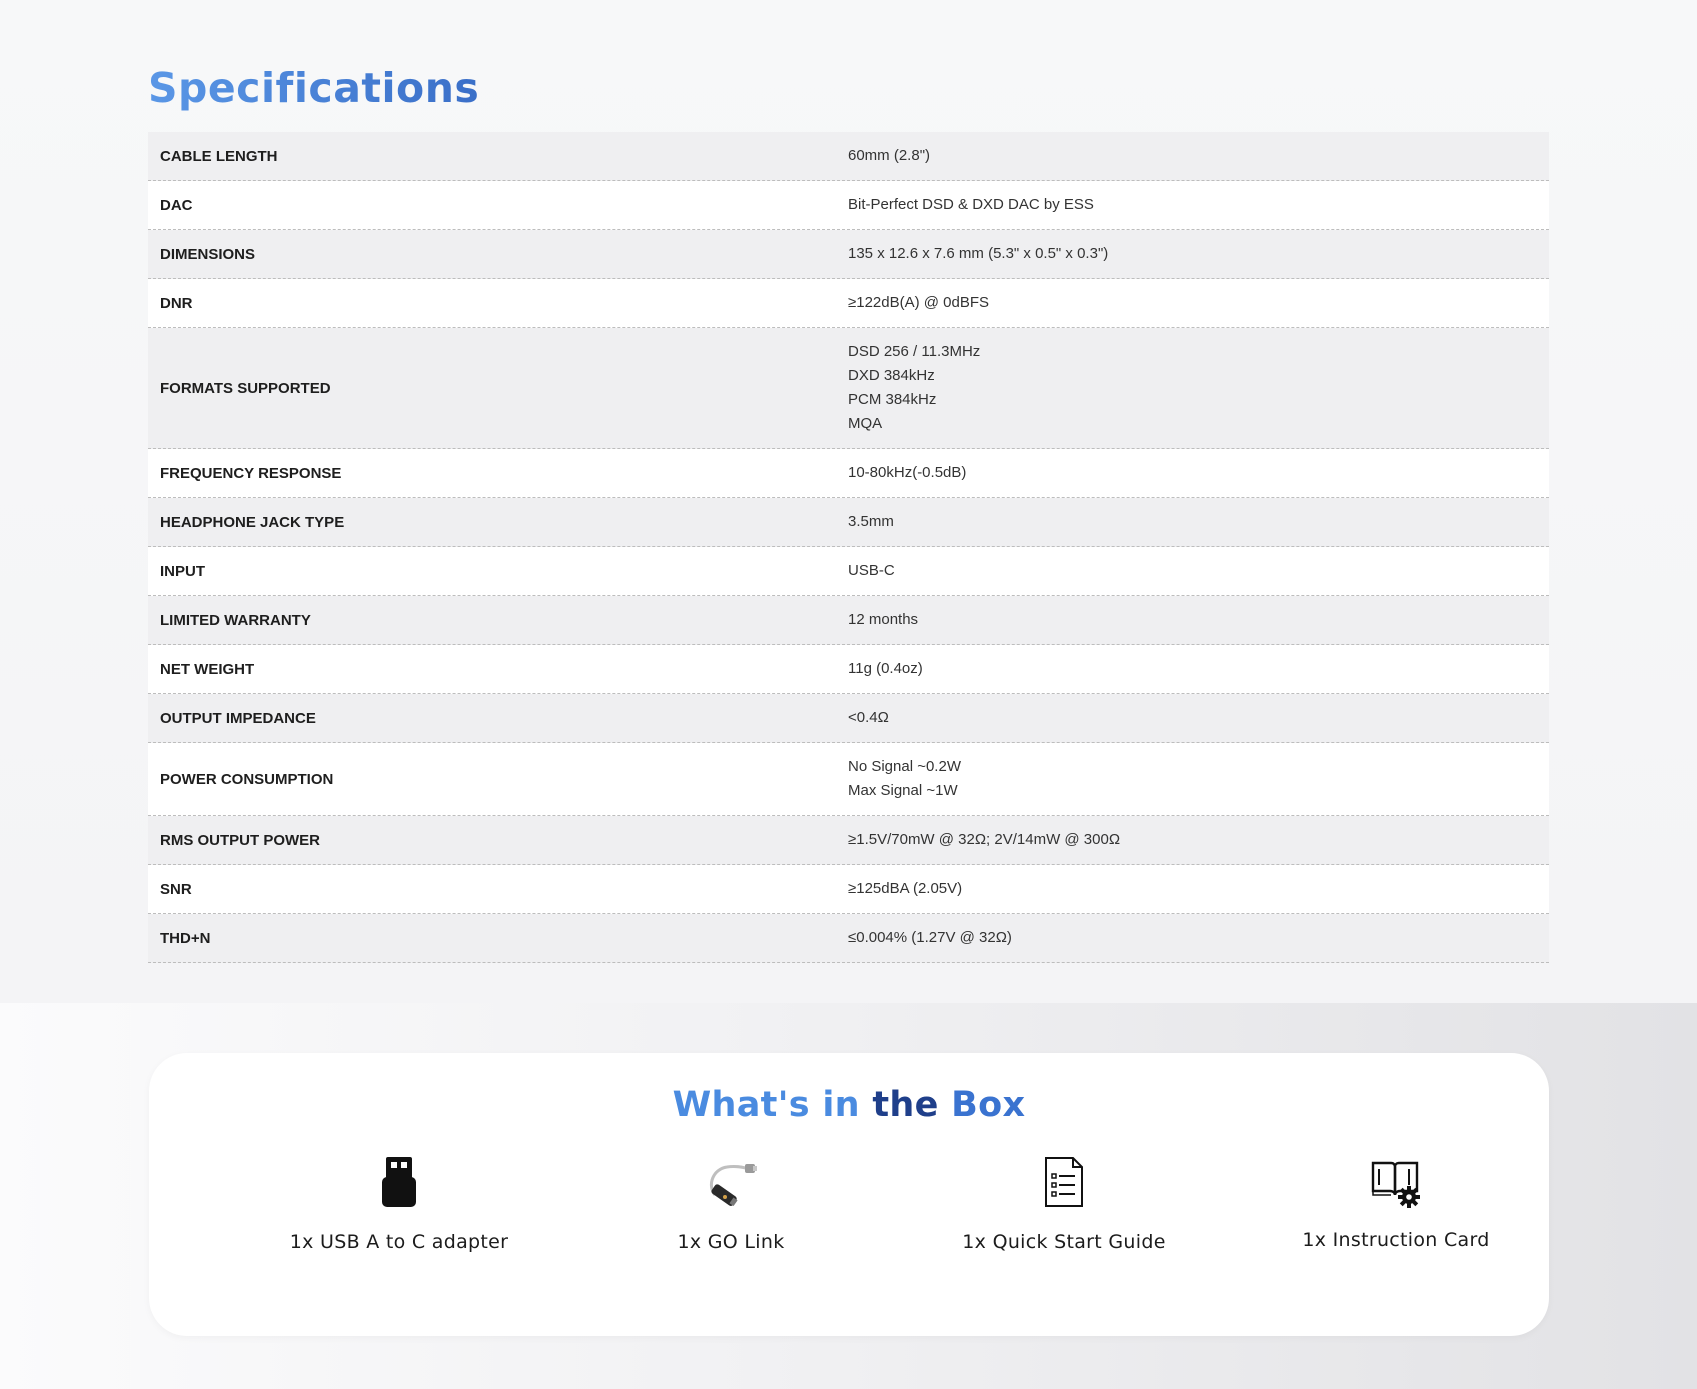 This screenshot has width=1697, height=1389. What do you see at coordinates (1198, 571) in the screenshot?
I see `spec-value: USB-C` at bounding box center [1198, 571].